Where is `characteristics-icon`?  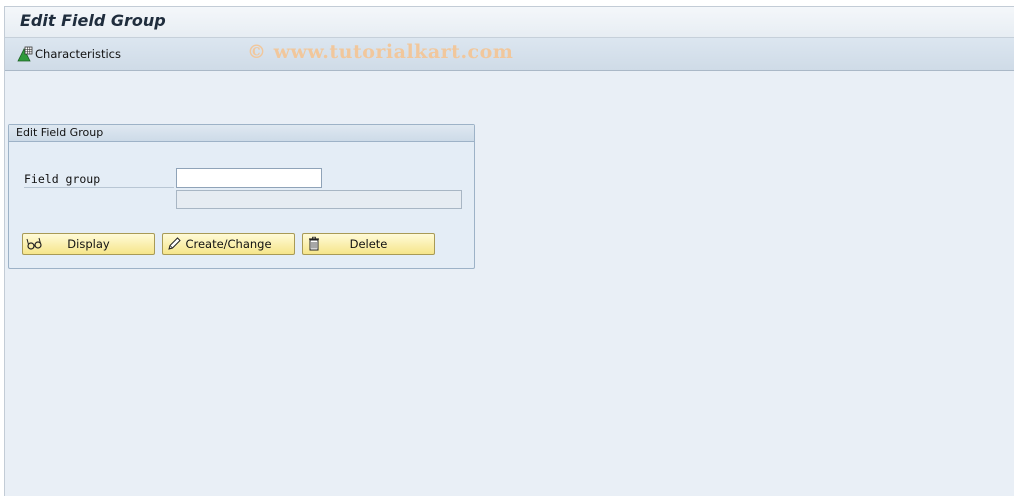
characteristics-icon is located at coordinates (25, 54).